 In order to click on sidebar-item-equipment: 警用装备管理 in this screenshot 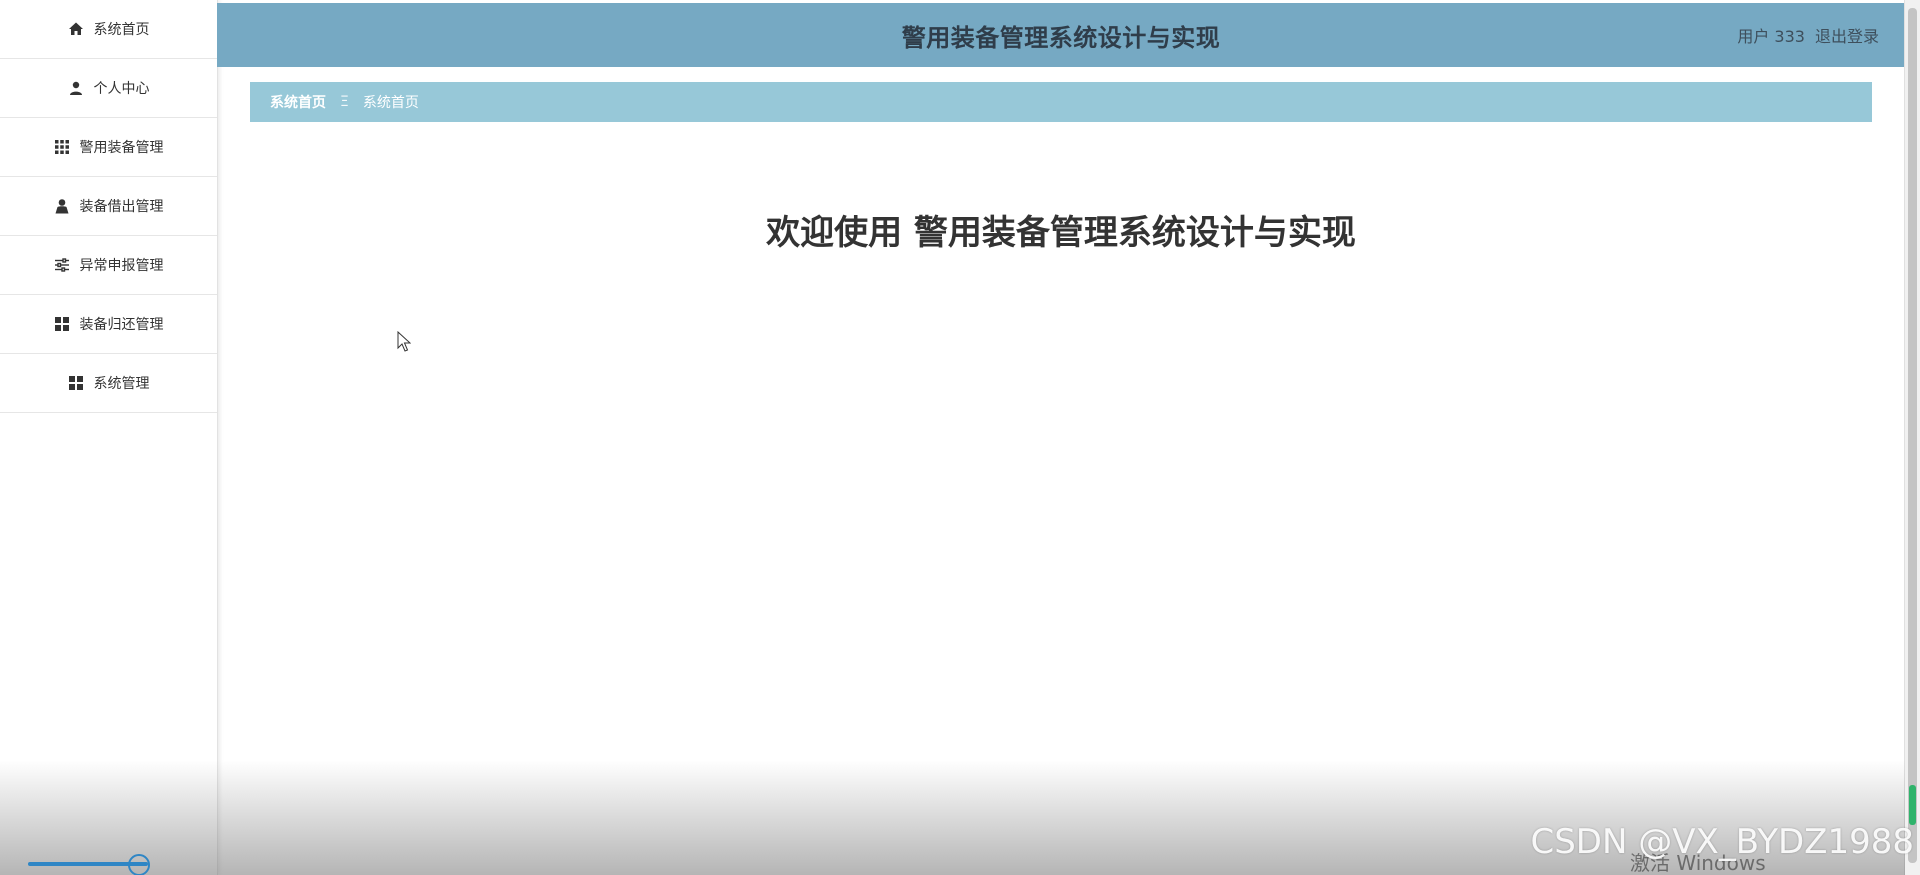, I will do `click(108, 147)`.